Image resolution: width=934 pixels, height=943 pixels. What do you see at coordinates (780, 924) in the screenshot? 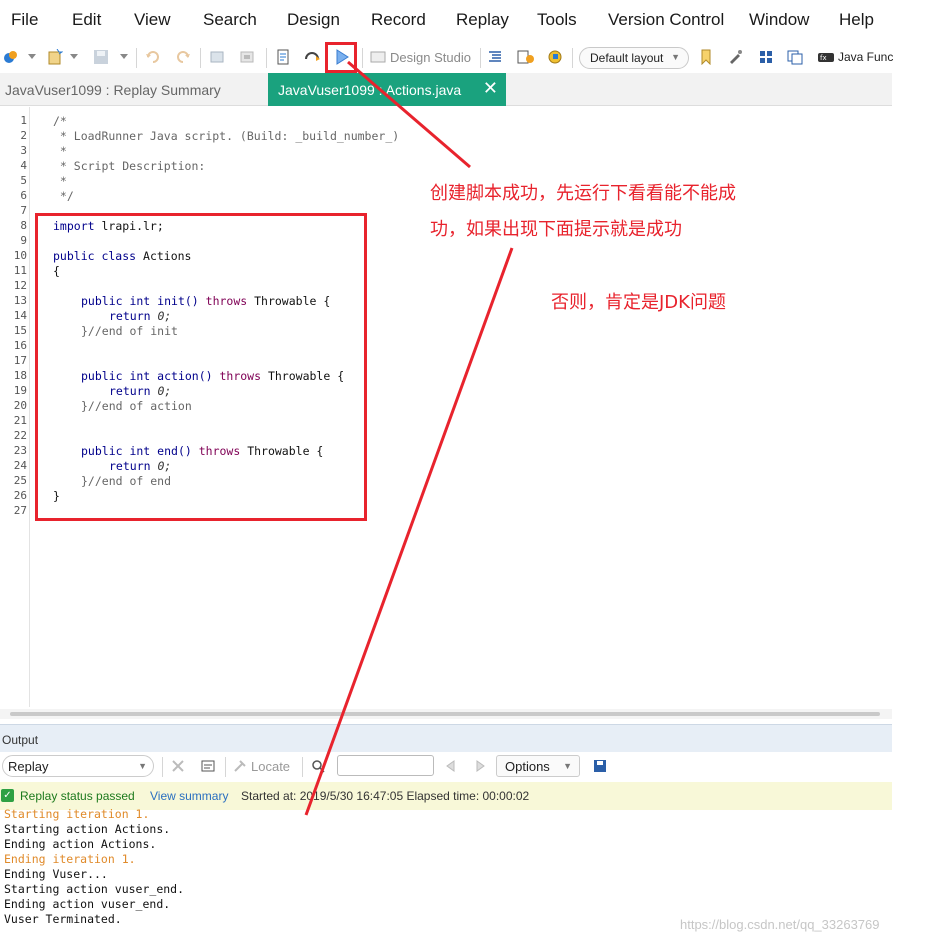
I see `watermark: https://blog.csdn.net/qq_33263769` at bounding box center [780, 924].